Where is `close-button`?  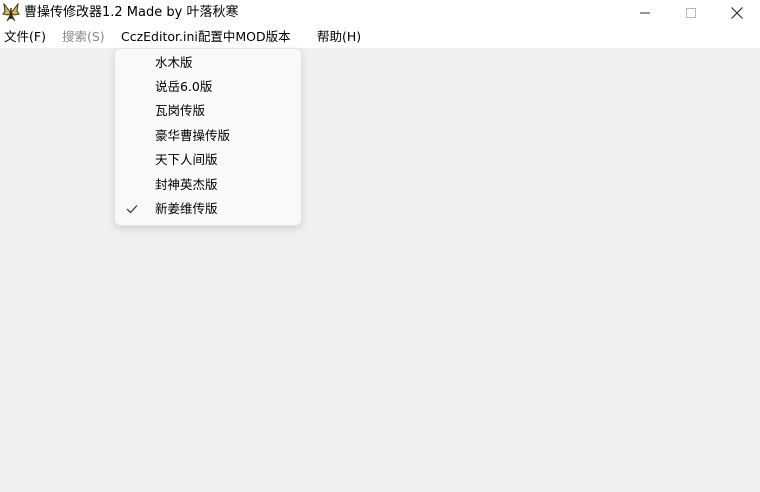 close-button is located at coordinates (737, 13).